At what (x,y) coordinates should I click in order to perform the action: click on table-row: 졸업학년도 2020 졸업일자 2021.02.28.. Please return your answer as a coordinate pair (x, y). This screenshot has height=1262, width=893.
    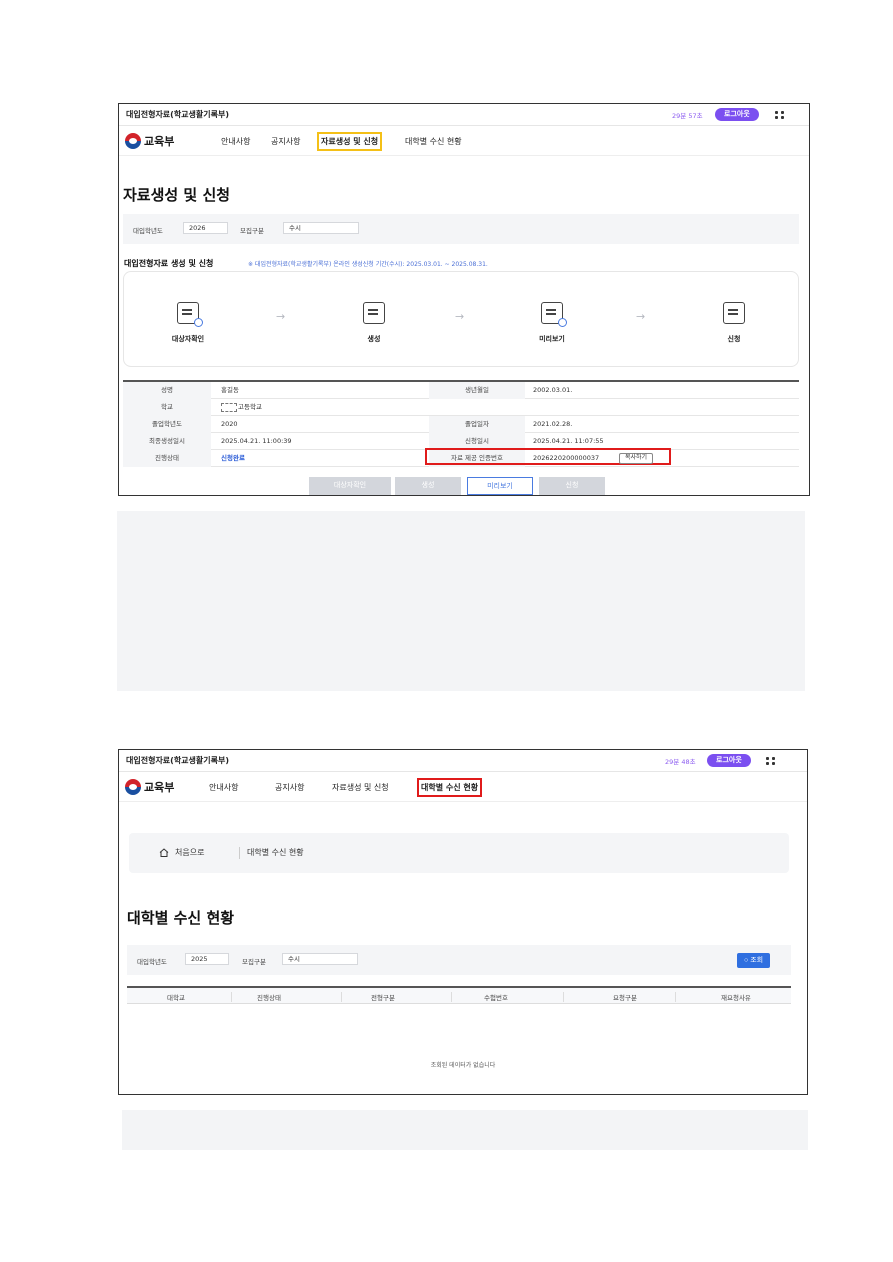
    Looking at the image, I should click on (461, 424).